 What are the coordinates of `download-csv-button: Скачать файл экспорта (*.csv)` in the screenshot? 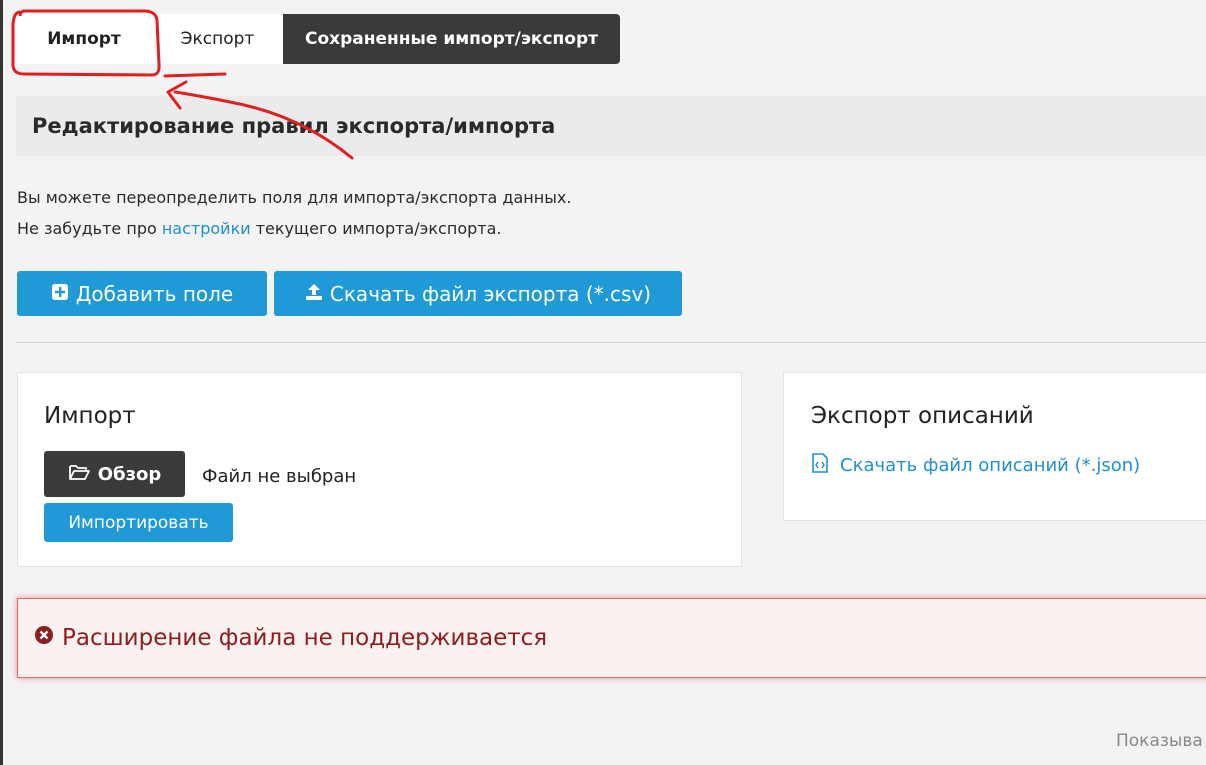 It's located at (478, 293).